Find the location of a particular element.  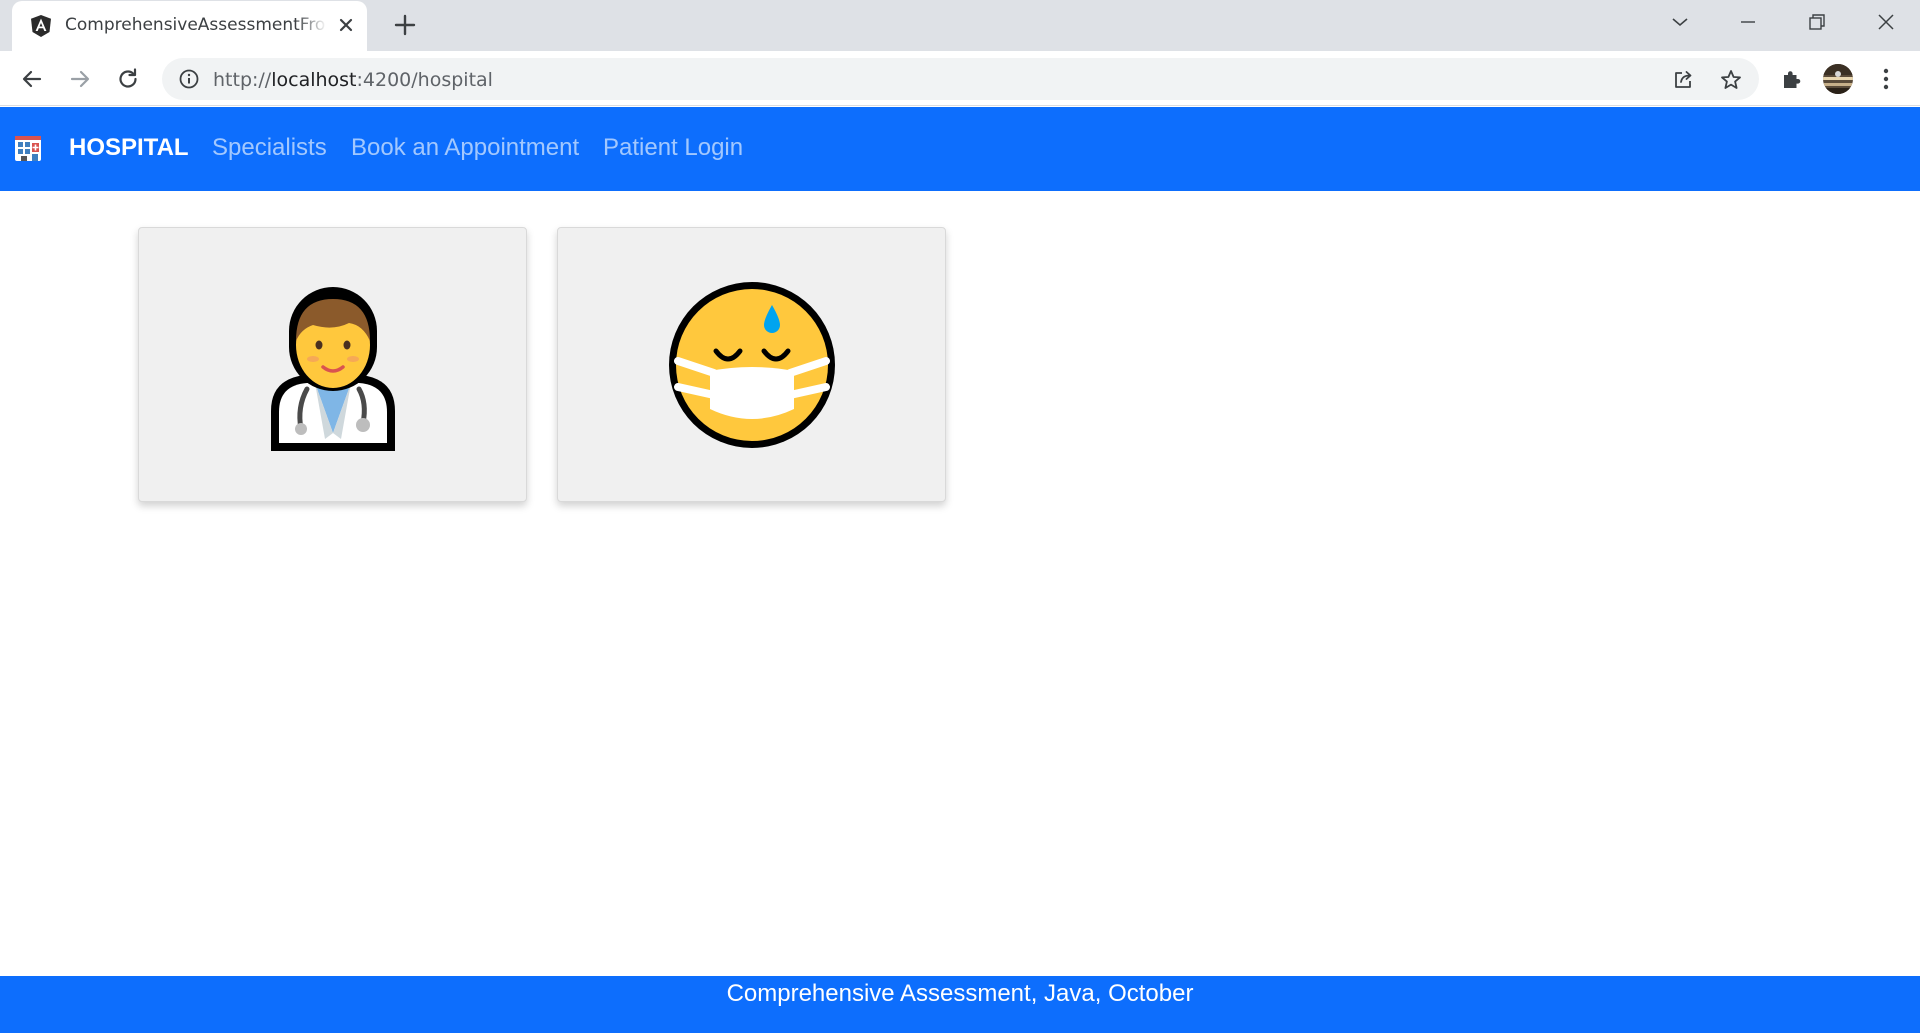

tab-search-icon is located at coordinates (1680, 22).